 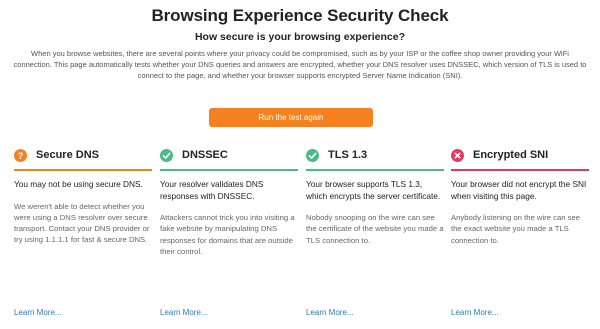 What do you see at coordinates (67, 155) in the screenshot?
I see `card-title: Secure DNS` at bounding box center [67, 155].